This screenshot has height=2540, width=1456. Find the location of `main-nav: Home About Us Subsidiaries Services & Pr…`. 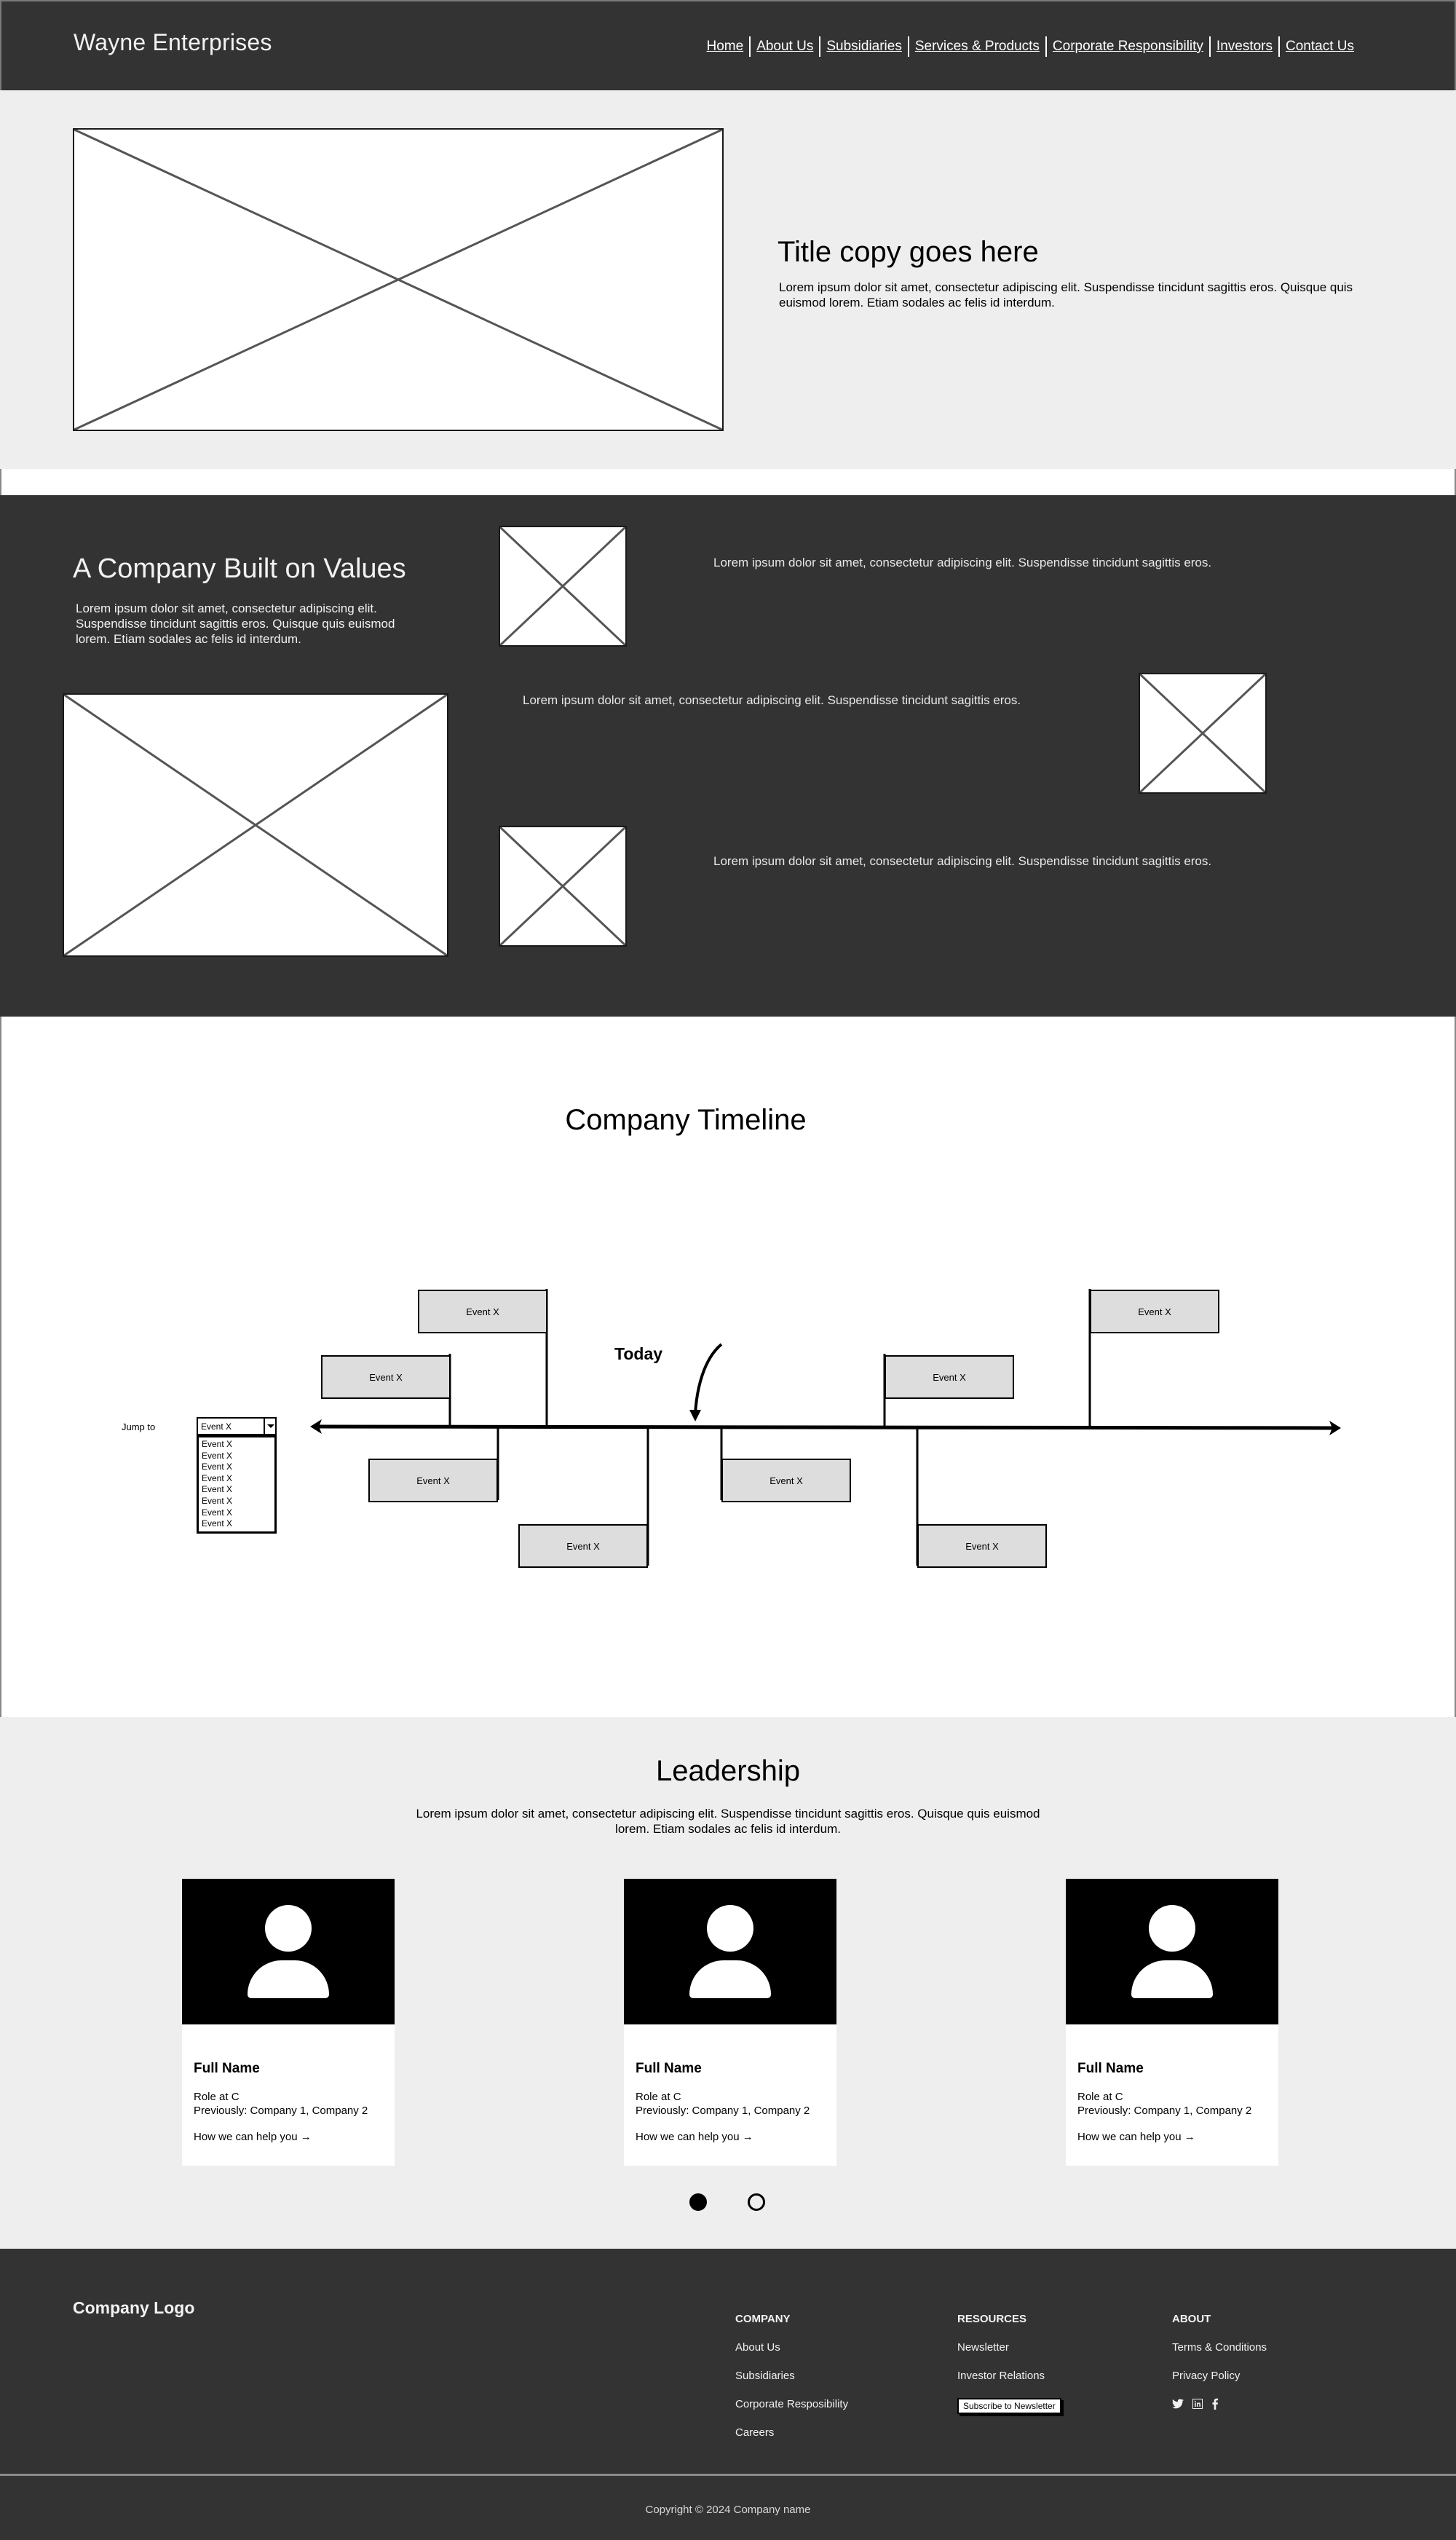

main-nav: Home About Us Subsidiaries Services & Pr… is located at coordinates (1031, 47).